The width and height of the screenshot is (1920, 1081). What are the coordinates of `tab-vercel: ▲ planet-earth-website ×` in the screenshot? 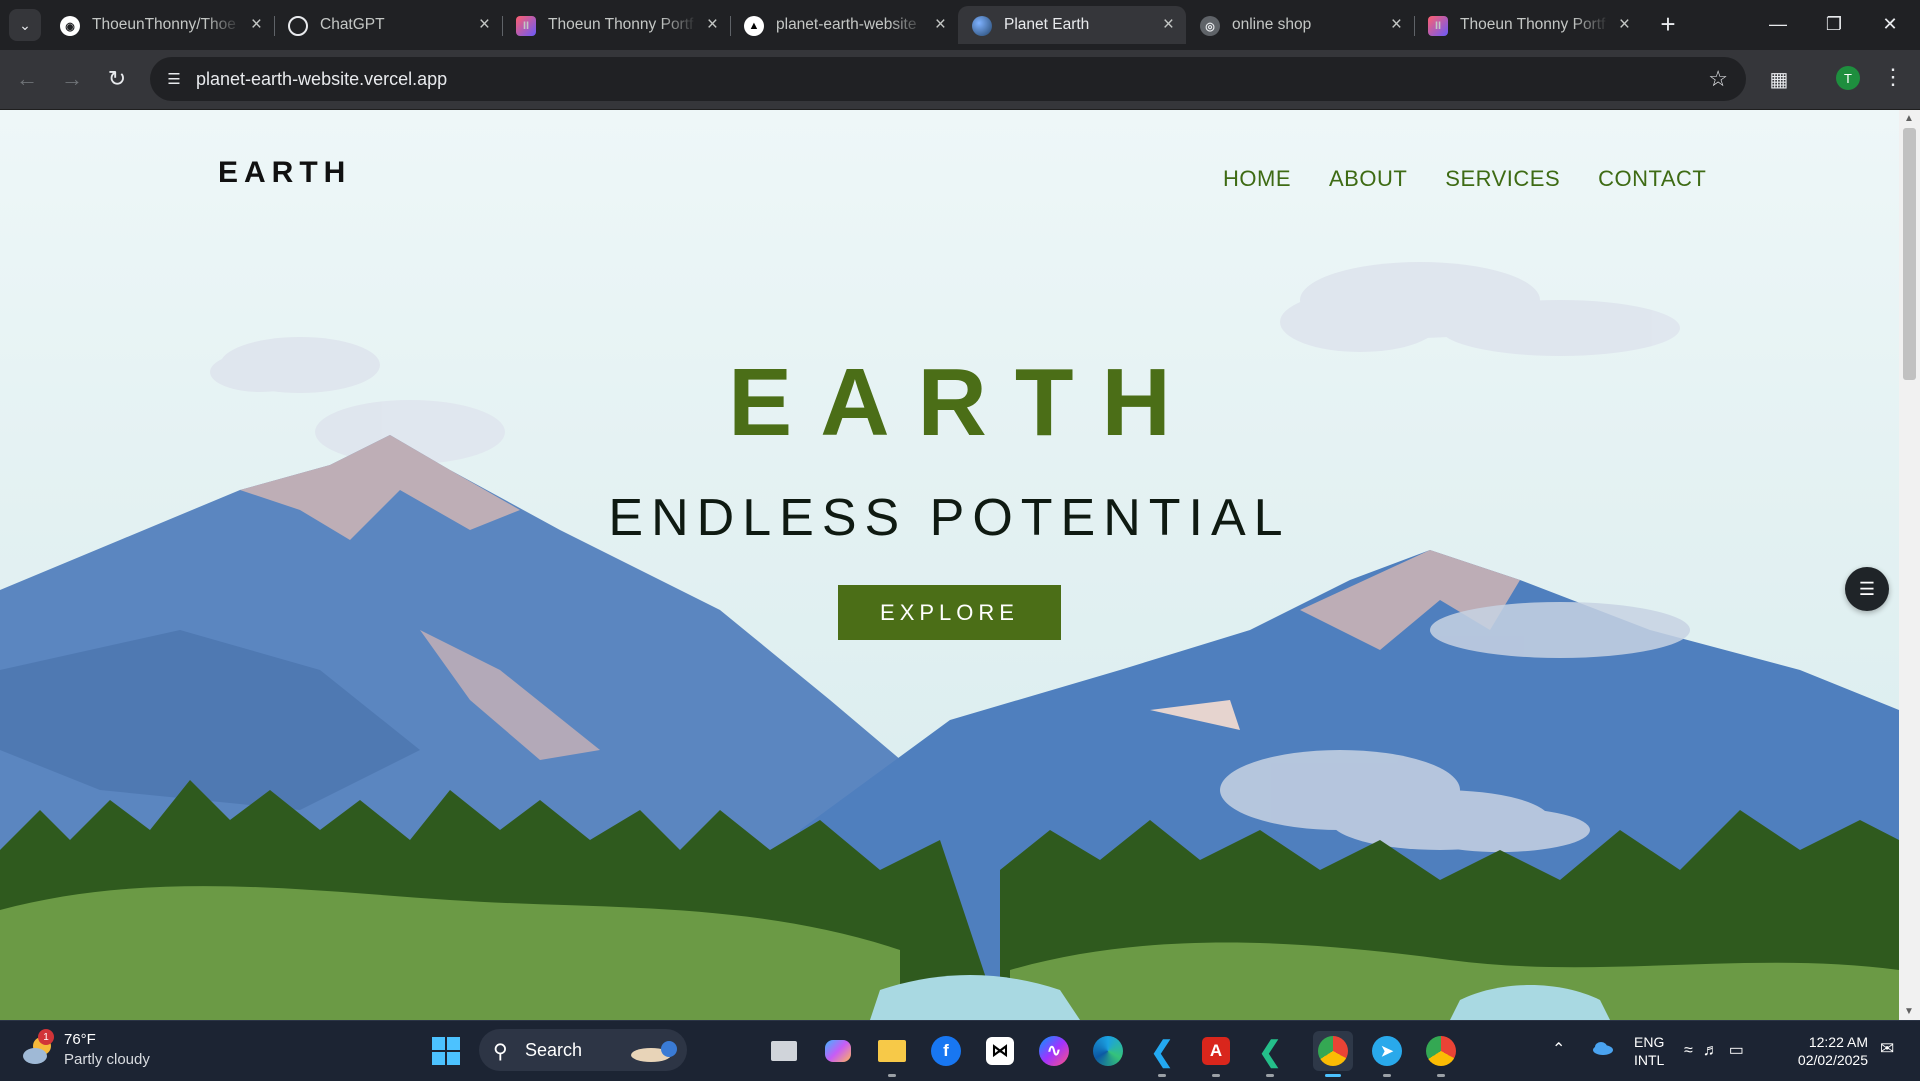 It's located at (844, 25).